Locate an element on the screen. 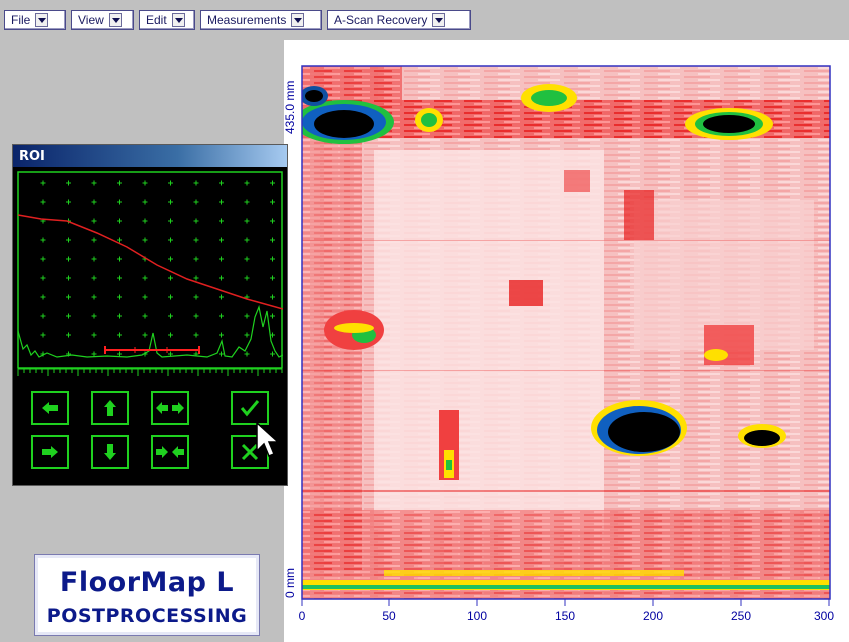  arrow-down-icon is located at coordinates (110, 452).